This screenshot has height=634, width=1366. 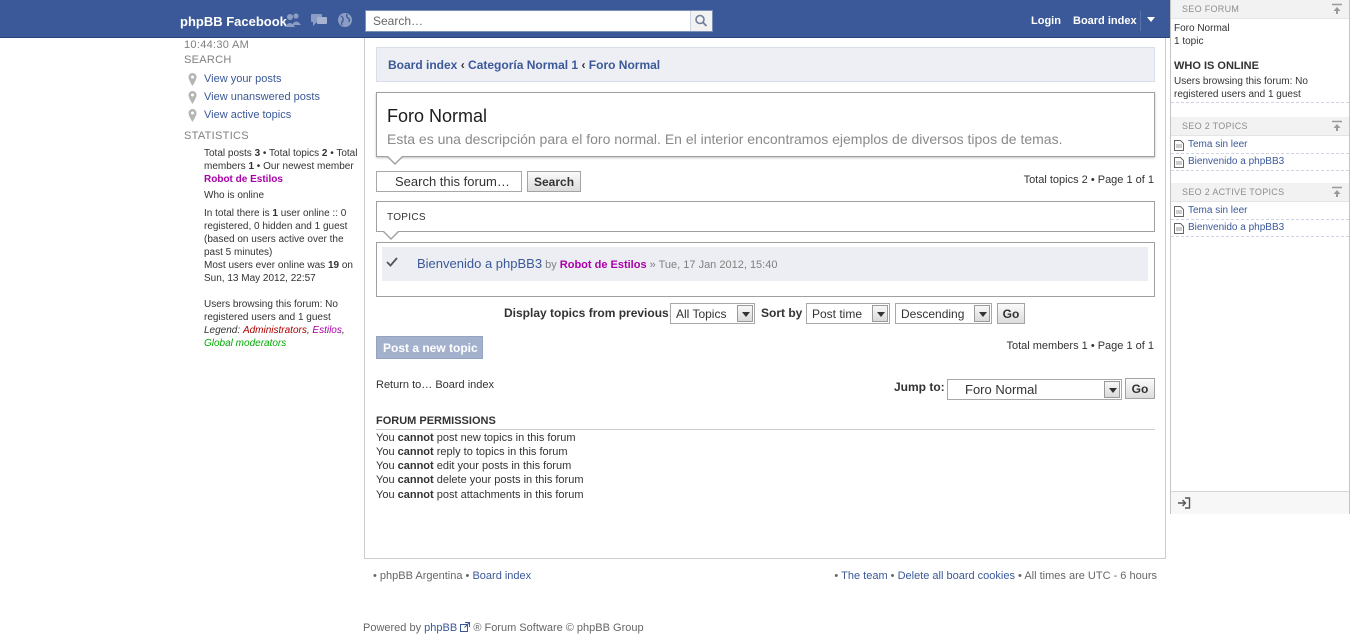 I want to click on topic-author-link: Robot de Estilos, so click(x=603, y=265).